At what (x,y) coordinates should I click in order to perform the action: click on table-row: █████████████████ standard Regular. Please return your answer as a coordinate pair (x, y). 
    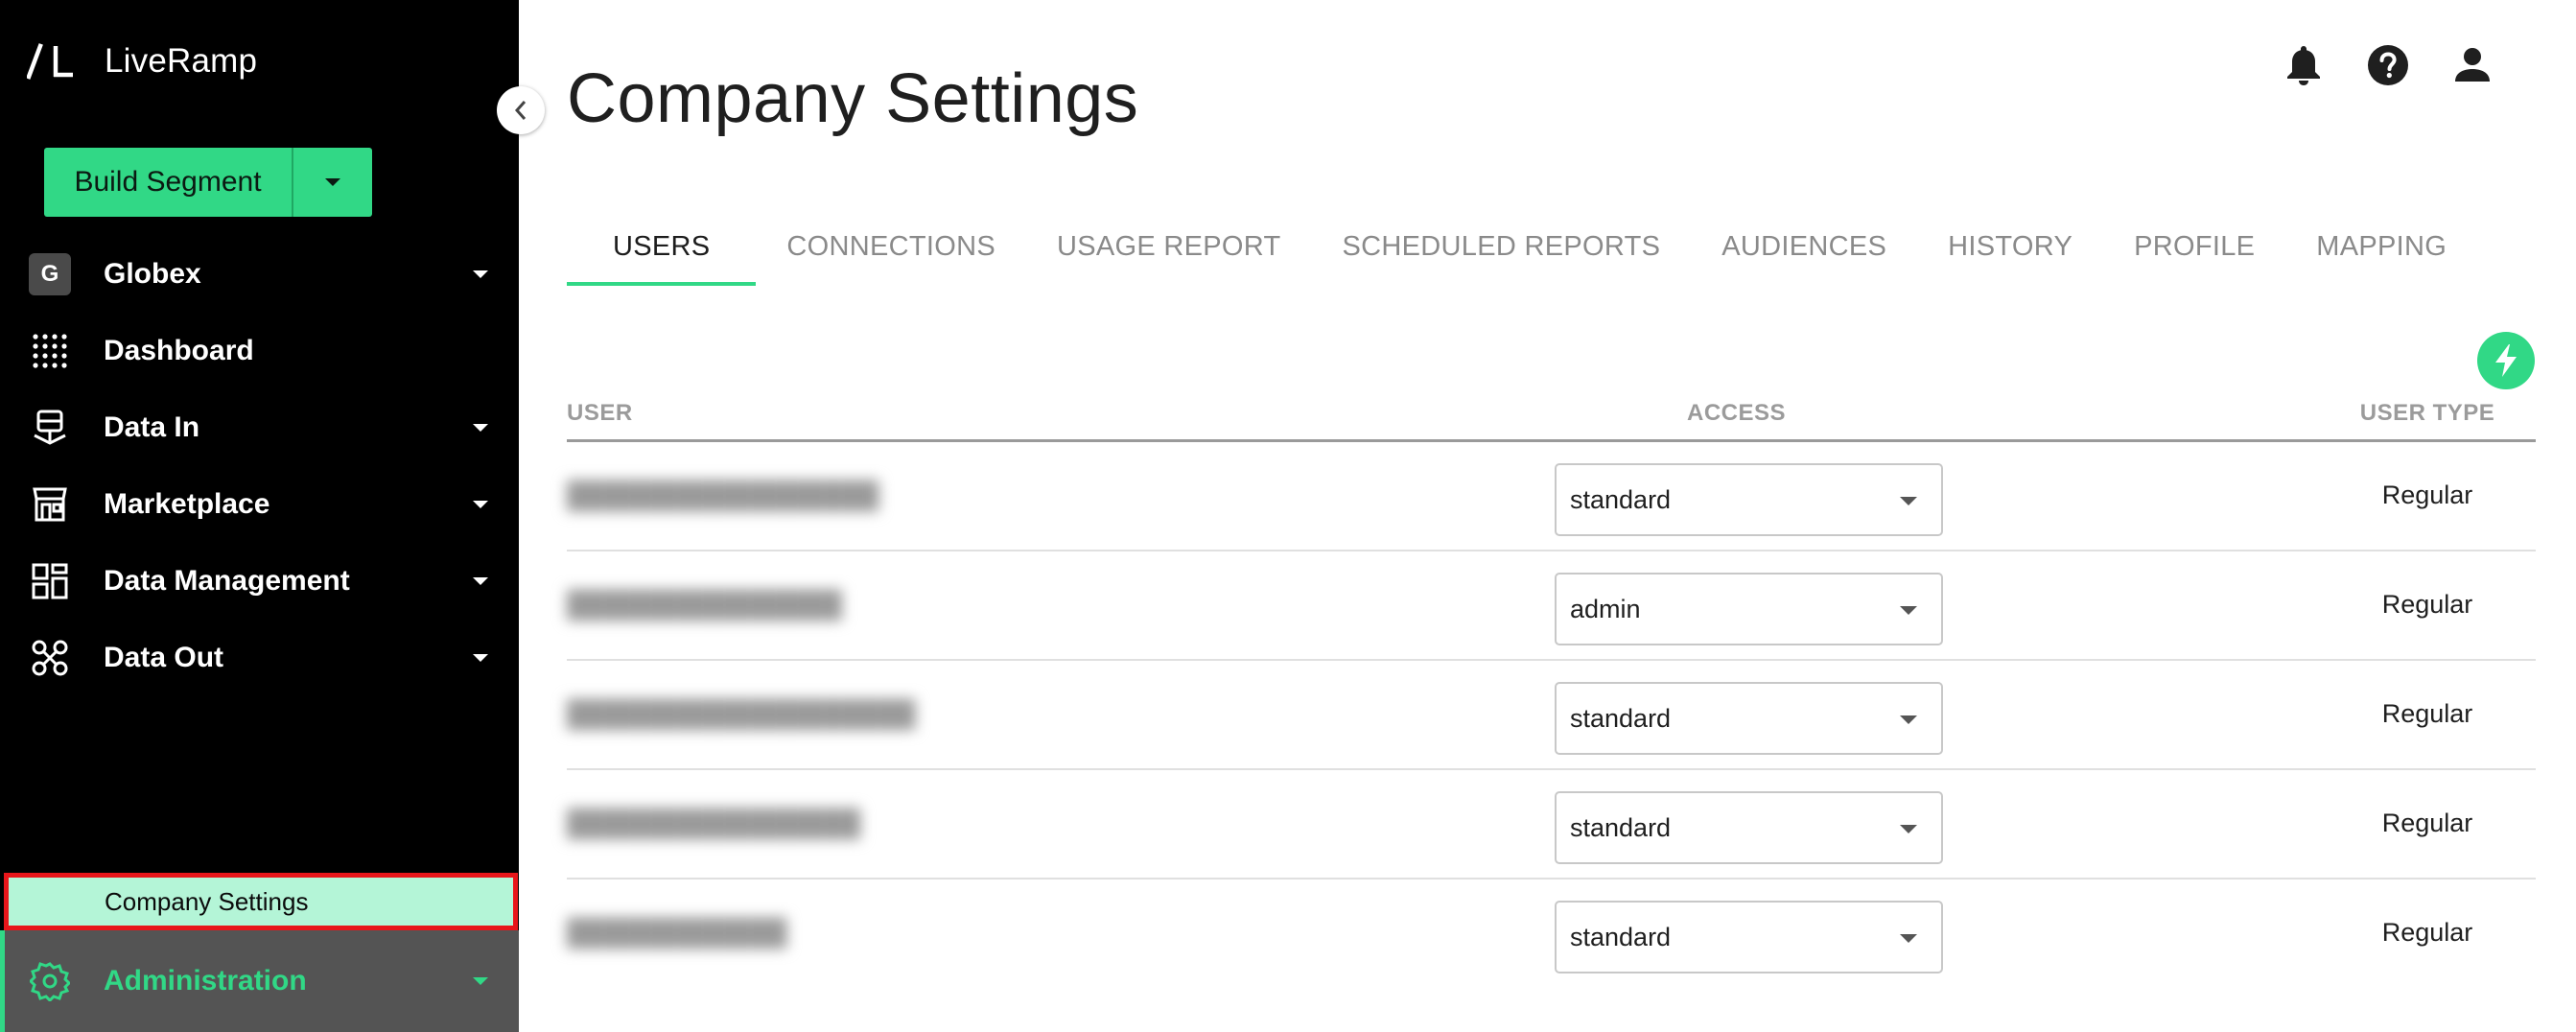
    Looking at the image, I should click on (1551, 496).